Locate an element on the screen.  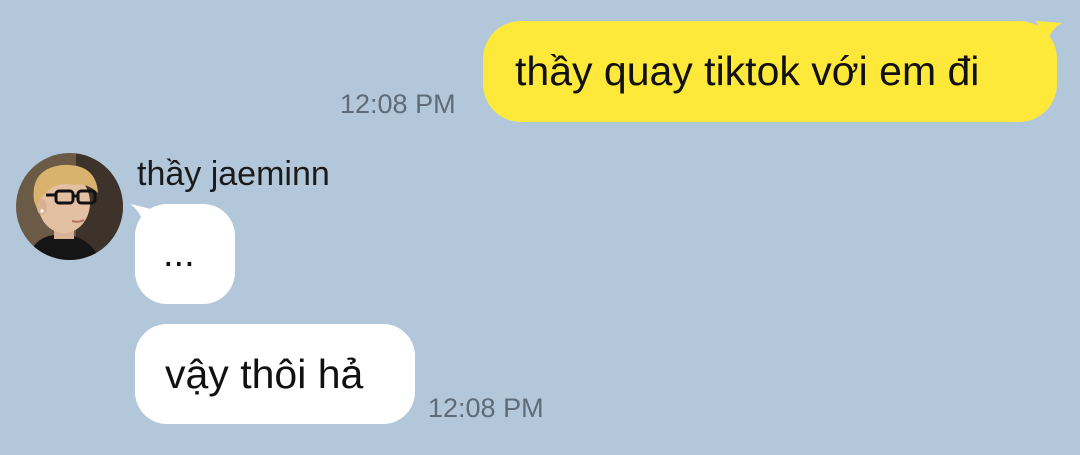
sender-avatar is located at coordinates (69, 206).